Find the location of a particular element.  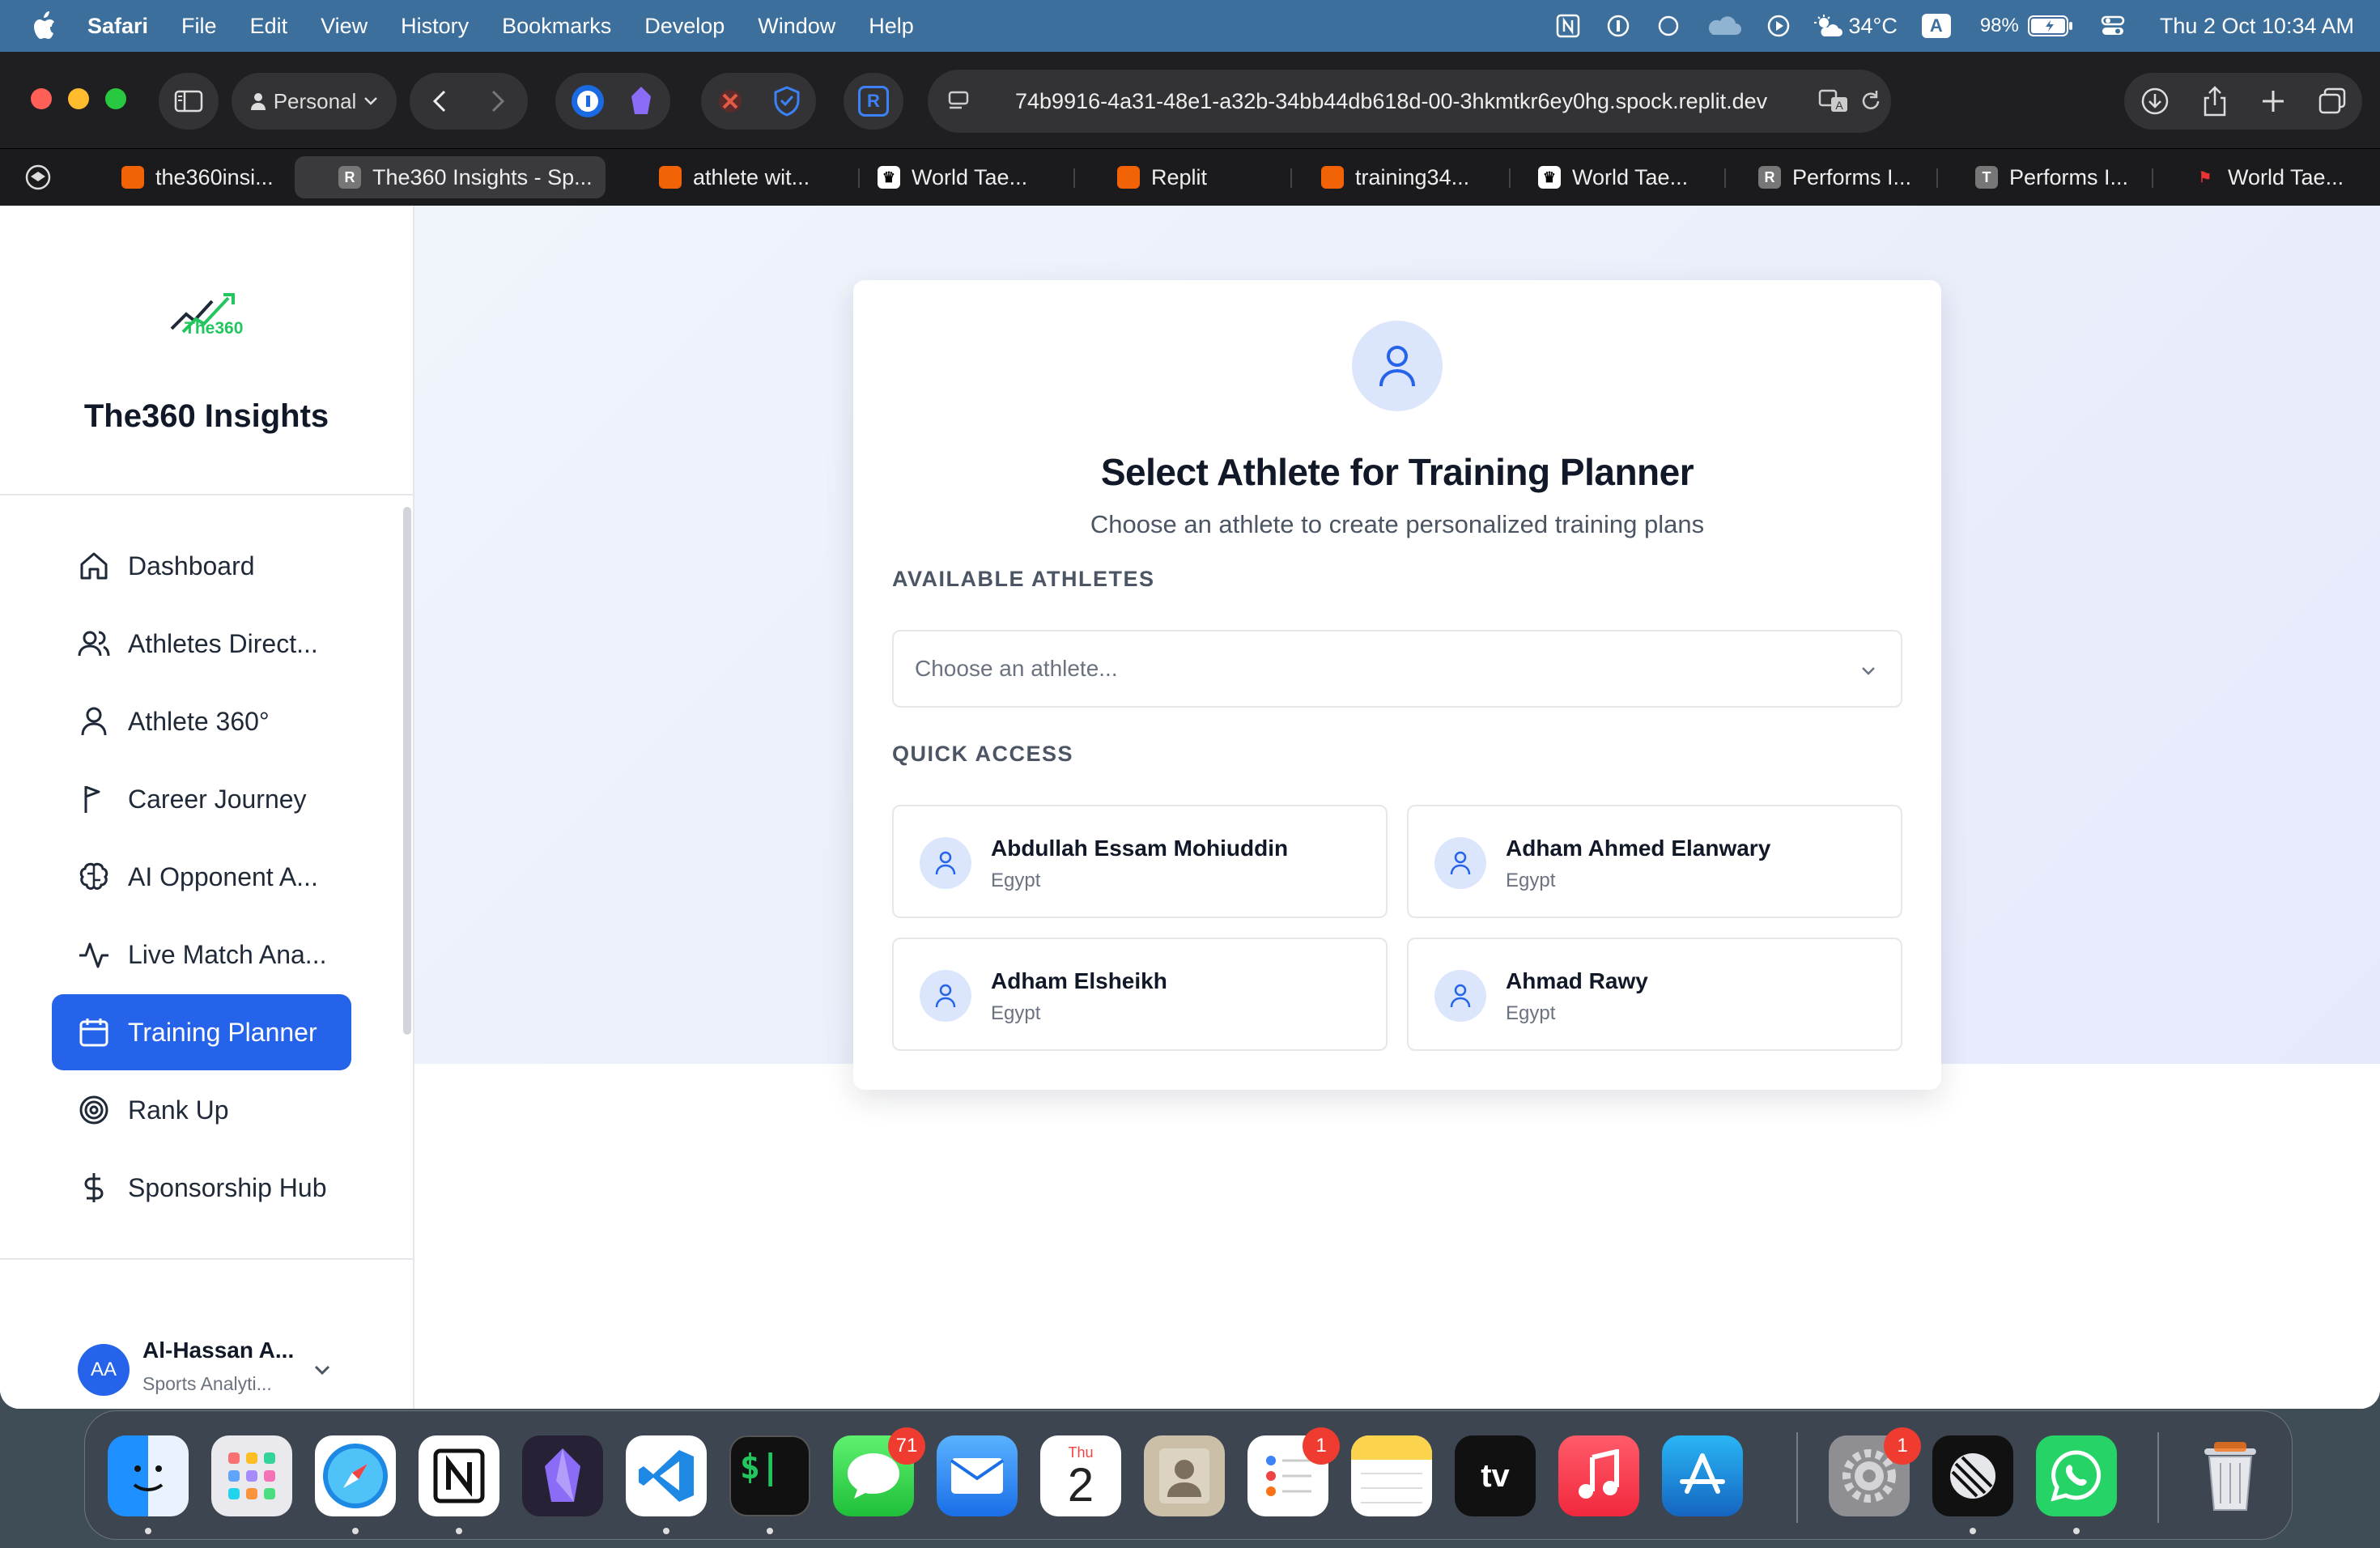

sidebar-item-dashboard: Dashboard is located at coordinates (202, 566).